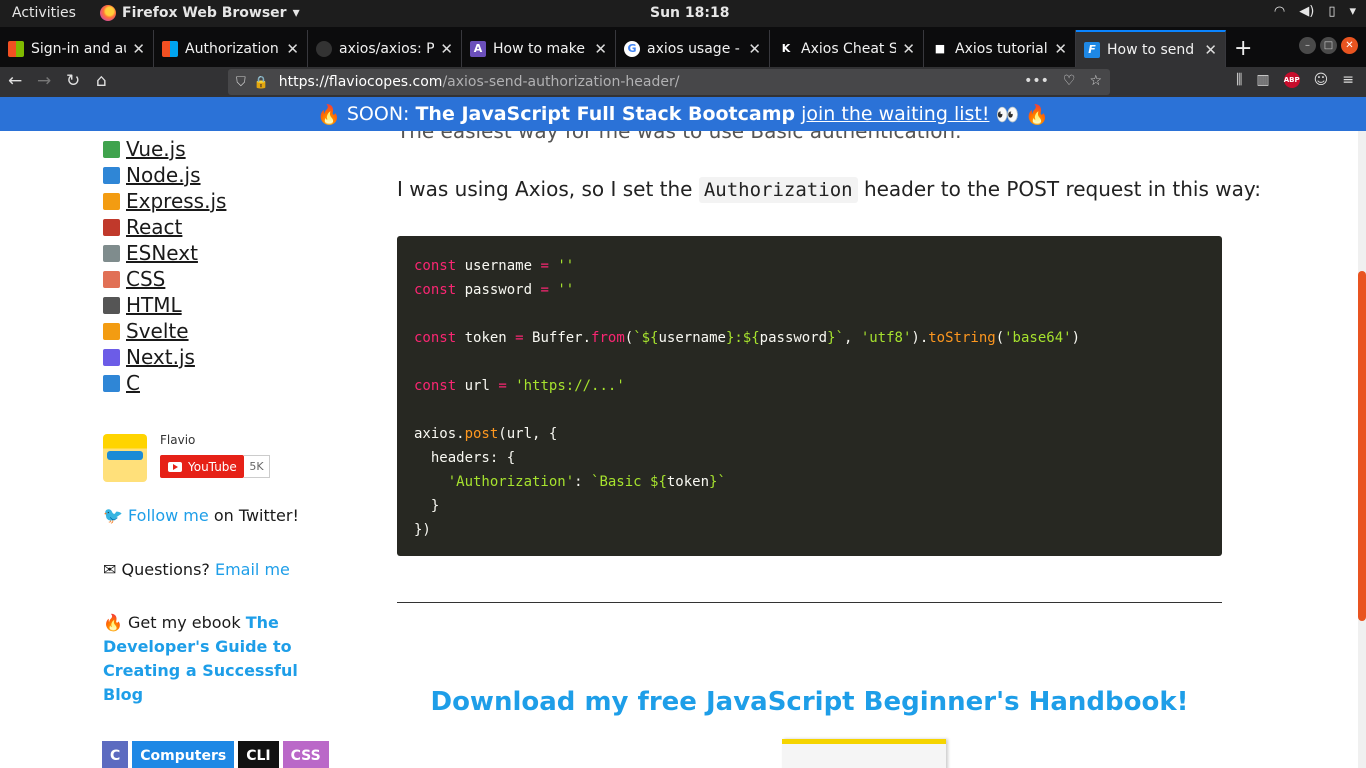 The image size is (1366, 768). What do you see at coordinates (864, 753) in the screenshot?
I see `handbook-cover-image` at bounding box center [864, 753].